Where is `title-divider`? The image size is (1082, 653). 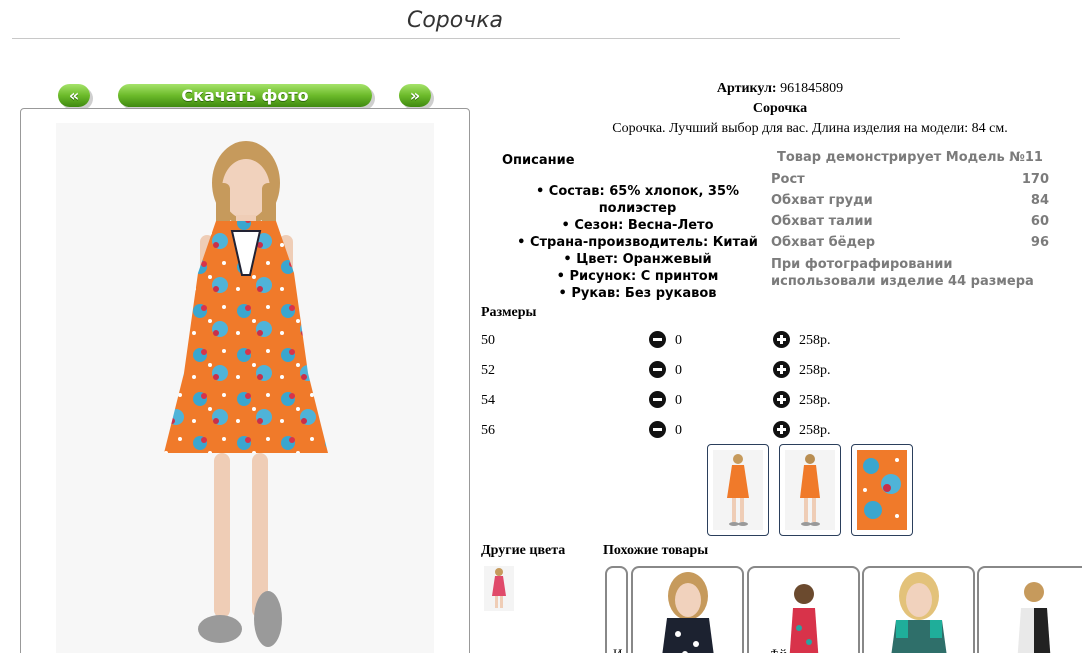
title-divider is located at coordinates (456, 38).